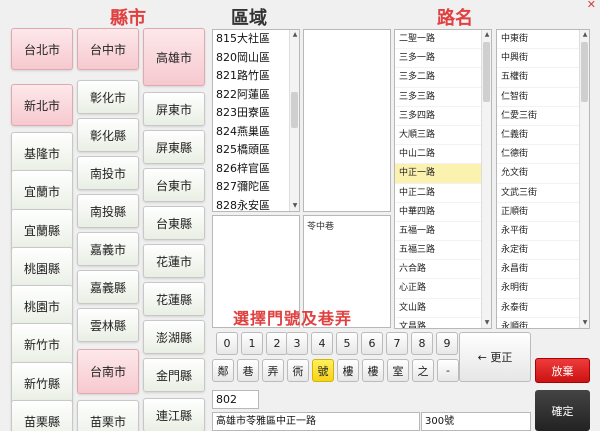 This screenshot has height=431, width=600. Describe the element at coordinates (42, 268) in the screenshot. I see `county-button: 桃園縣` at that location.